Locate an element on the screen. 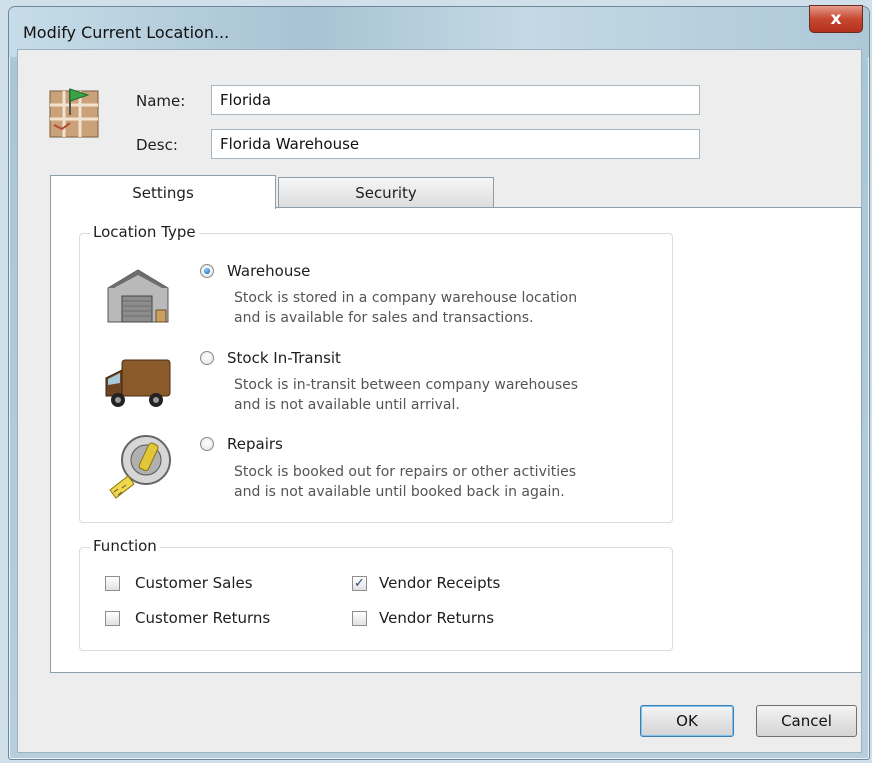  vendor-receipts-label: Vendor Receipts is located at coordinates (440, 583).